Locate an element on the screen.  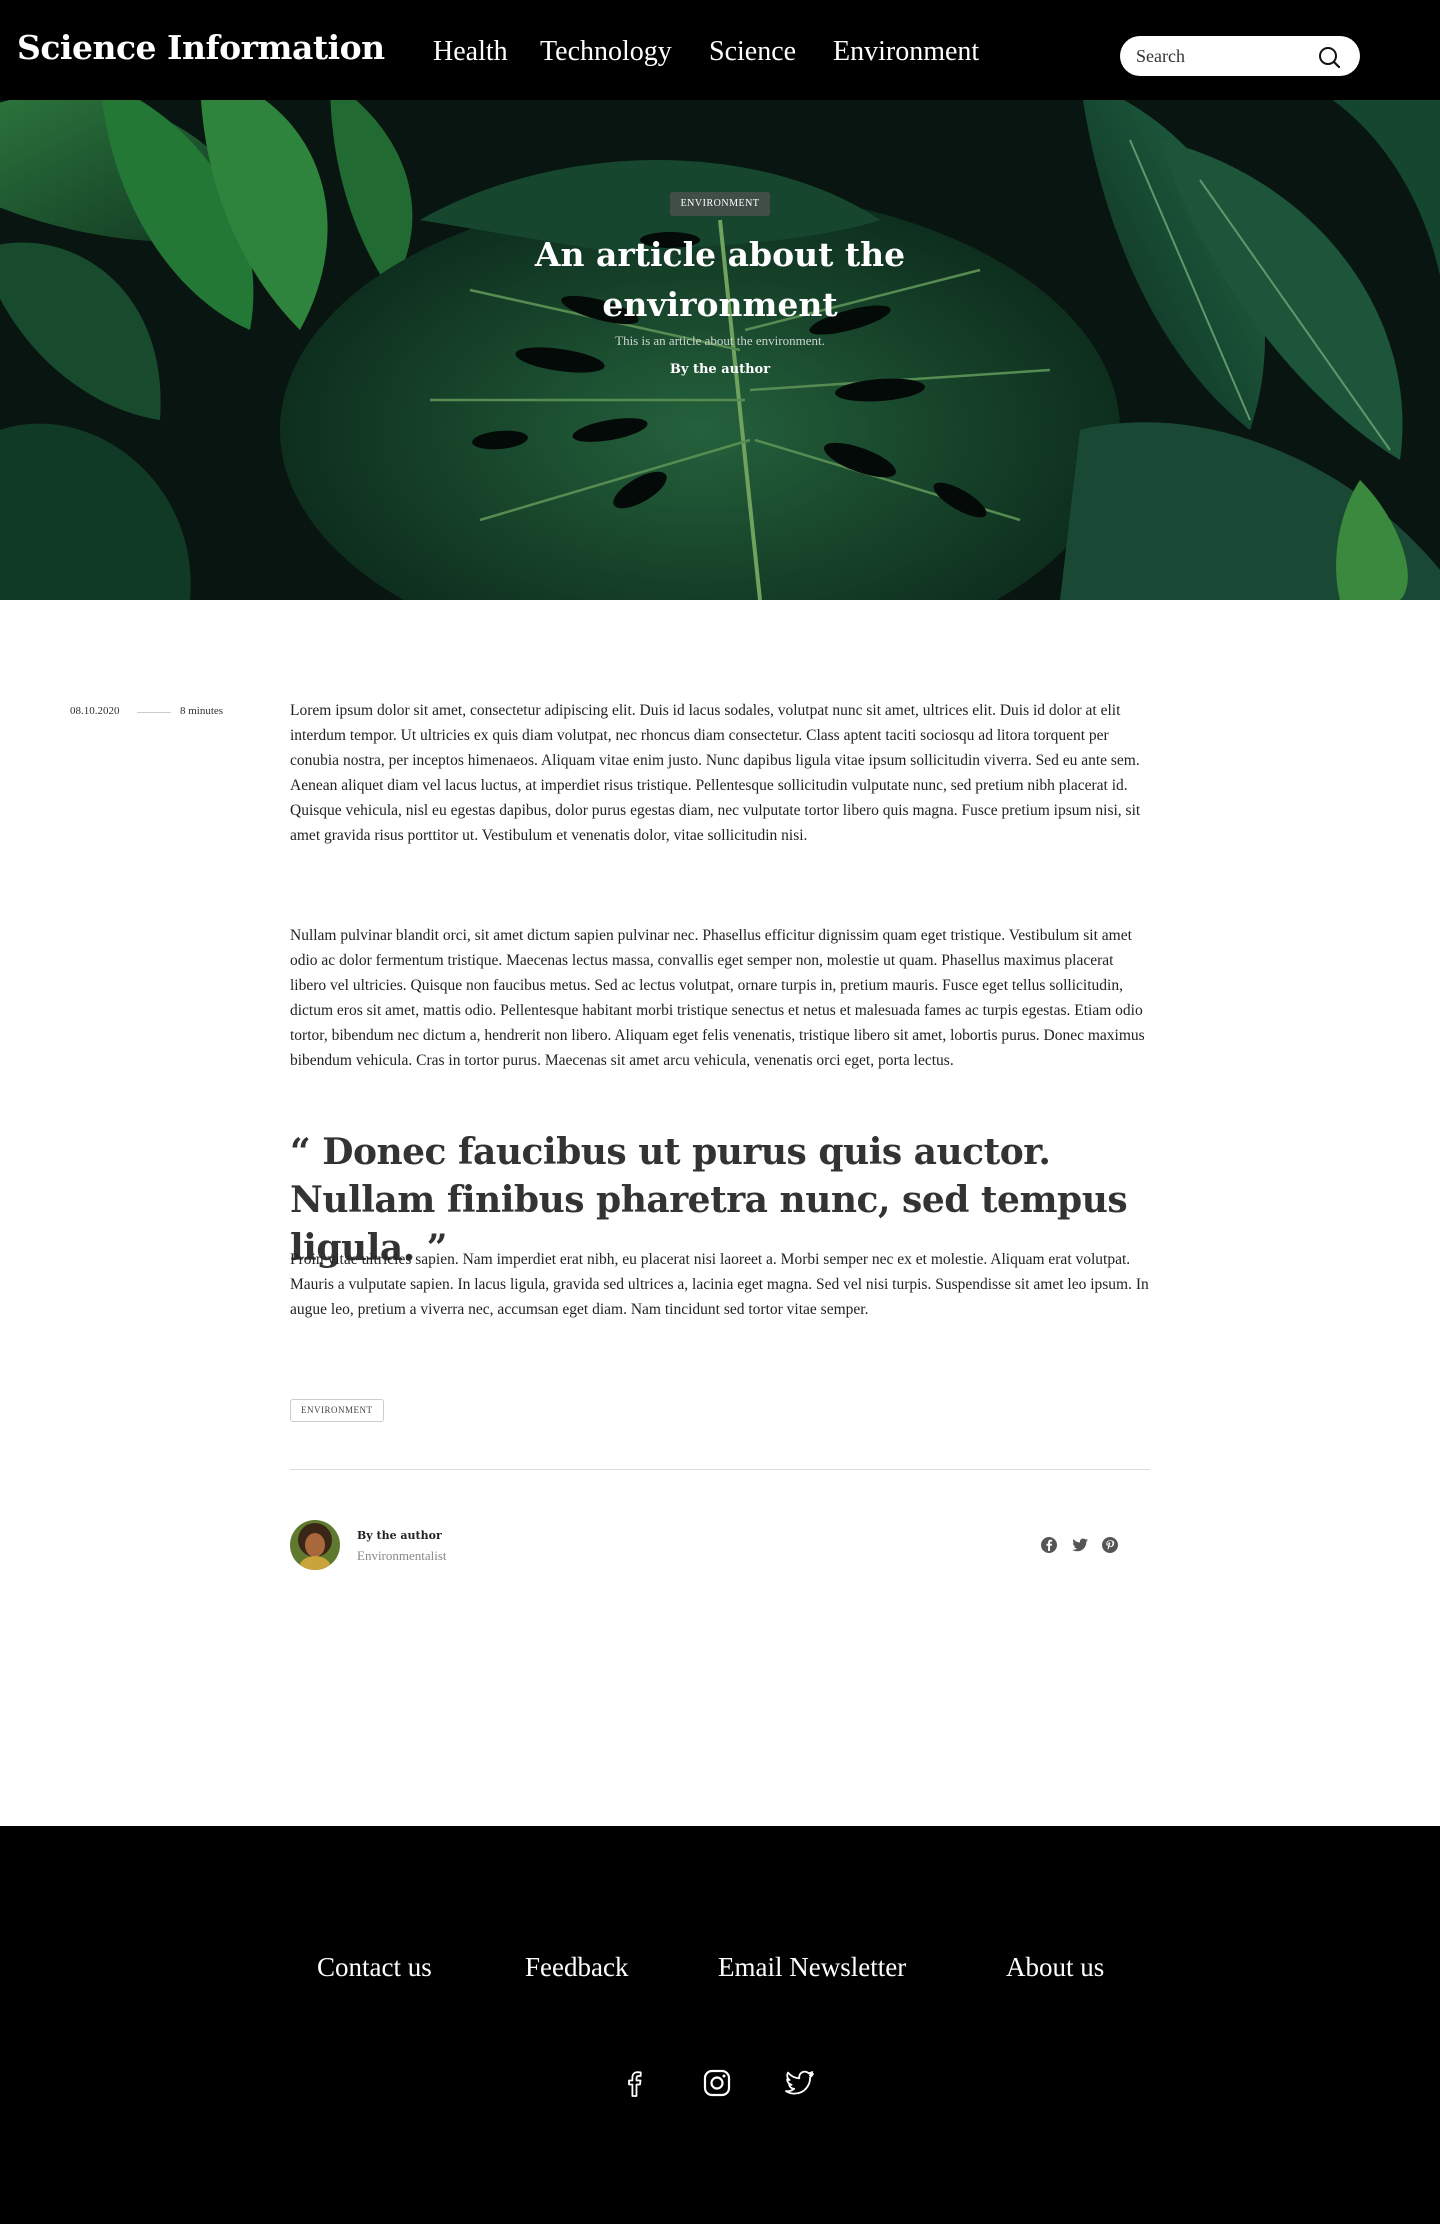
nav-environment: Environment is located at coordinates (906, 52).